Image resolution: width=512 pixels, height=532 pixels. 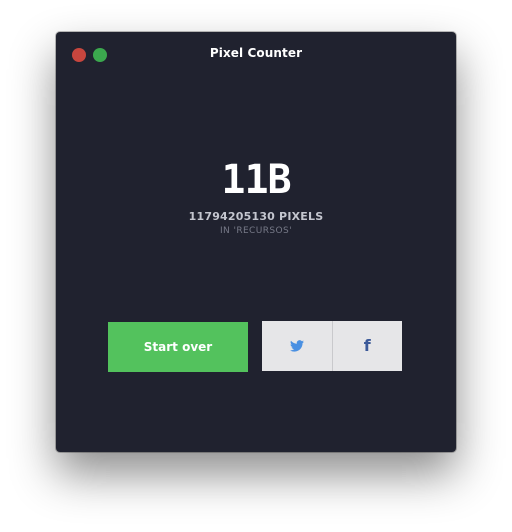 I want to click on folder-name: IN 'RECURSOS', so click(x=256, y=231).